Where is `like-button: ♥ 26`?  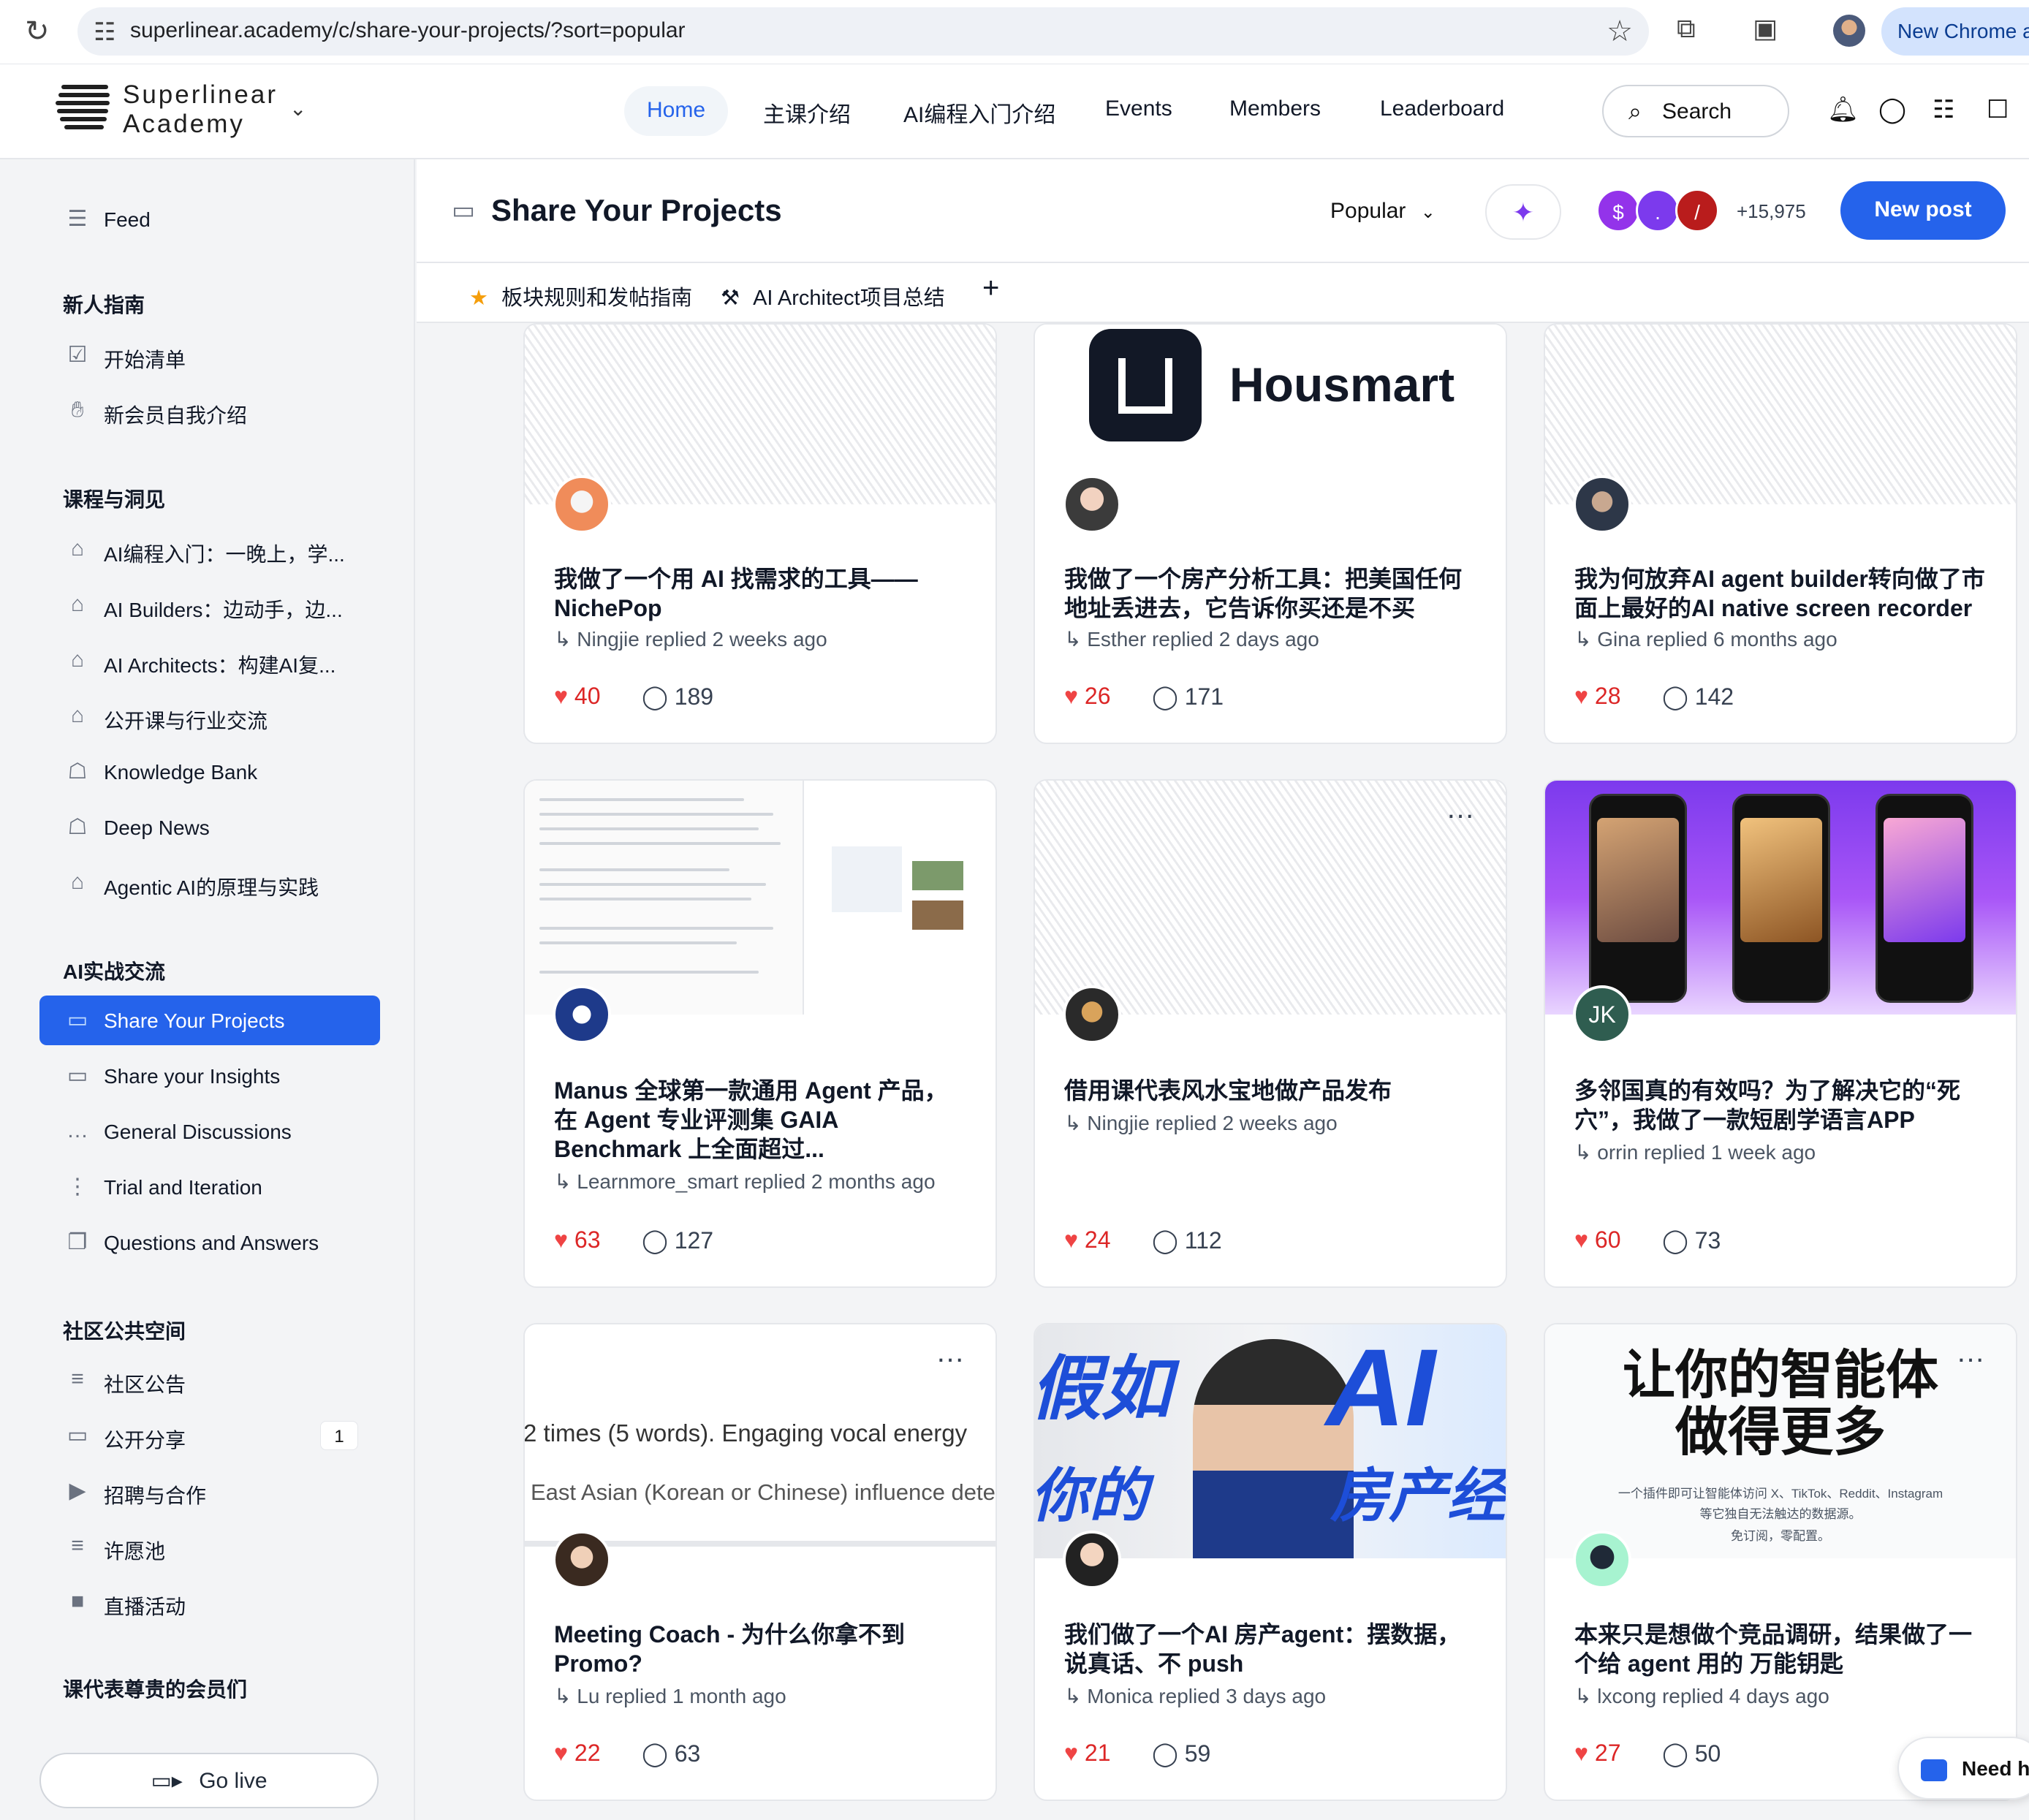 like-button: ♥ 26 is located at coordinates (1087, 696).